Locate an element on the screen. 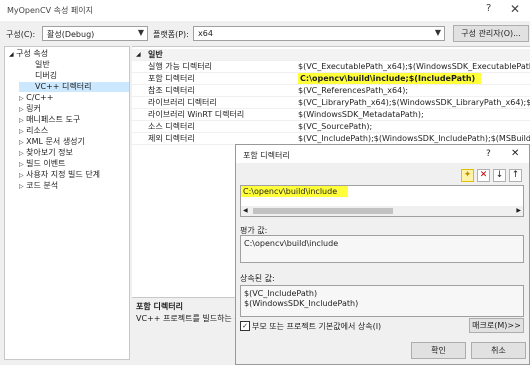 This screenshot has height=365, width=530. tree-item-resources: ▷ 리소스 is located at coordinates (33, 131).